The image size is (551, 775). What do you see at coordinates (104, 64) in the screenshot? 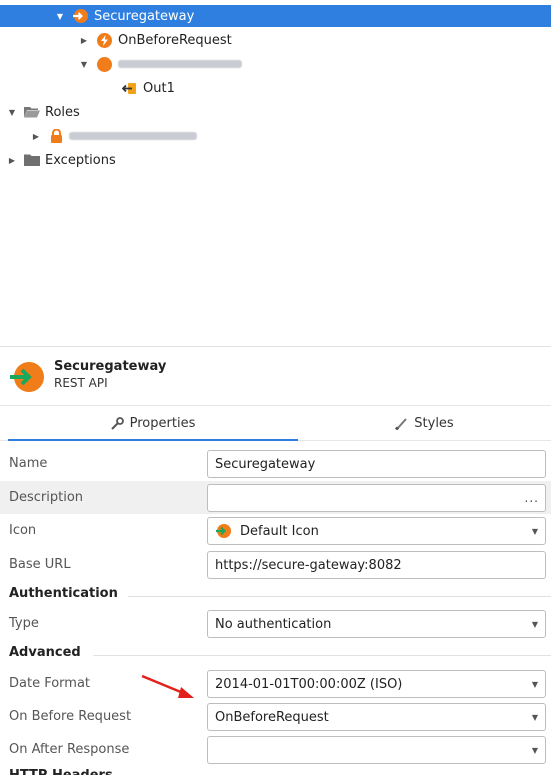
I see `orange-circle-icon` at bounding box center [104, 64].